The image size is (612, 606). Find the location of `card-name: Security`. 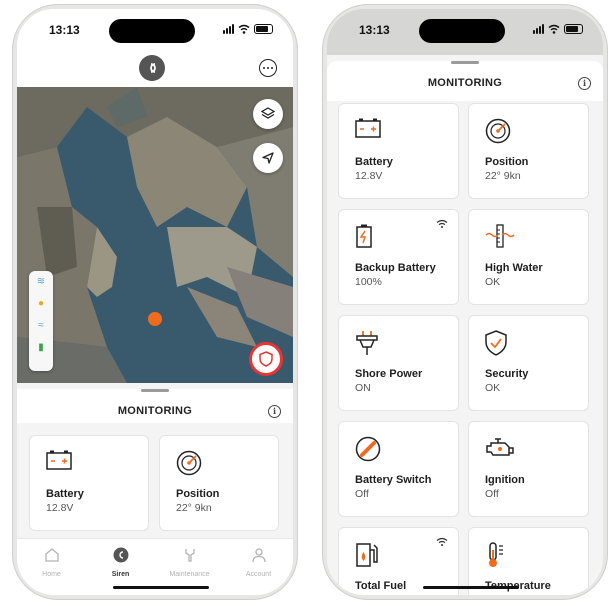

card-name: Security is located at coordinates (507, 374).